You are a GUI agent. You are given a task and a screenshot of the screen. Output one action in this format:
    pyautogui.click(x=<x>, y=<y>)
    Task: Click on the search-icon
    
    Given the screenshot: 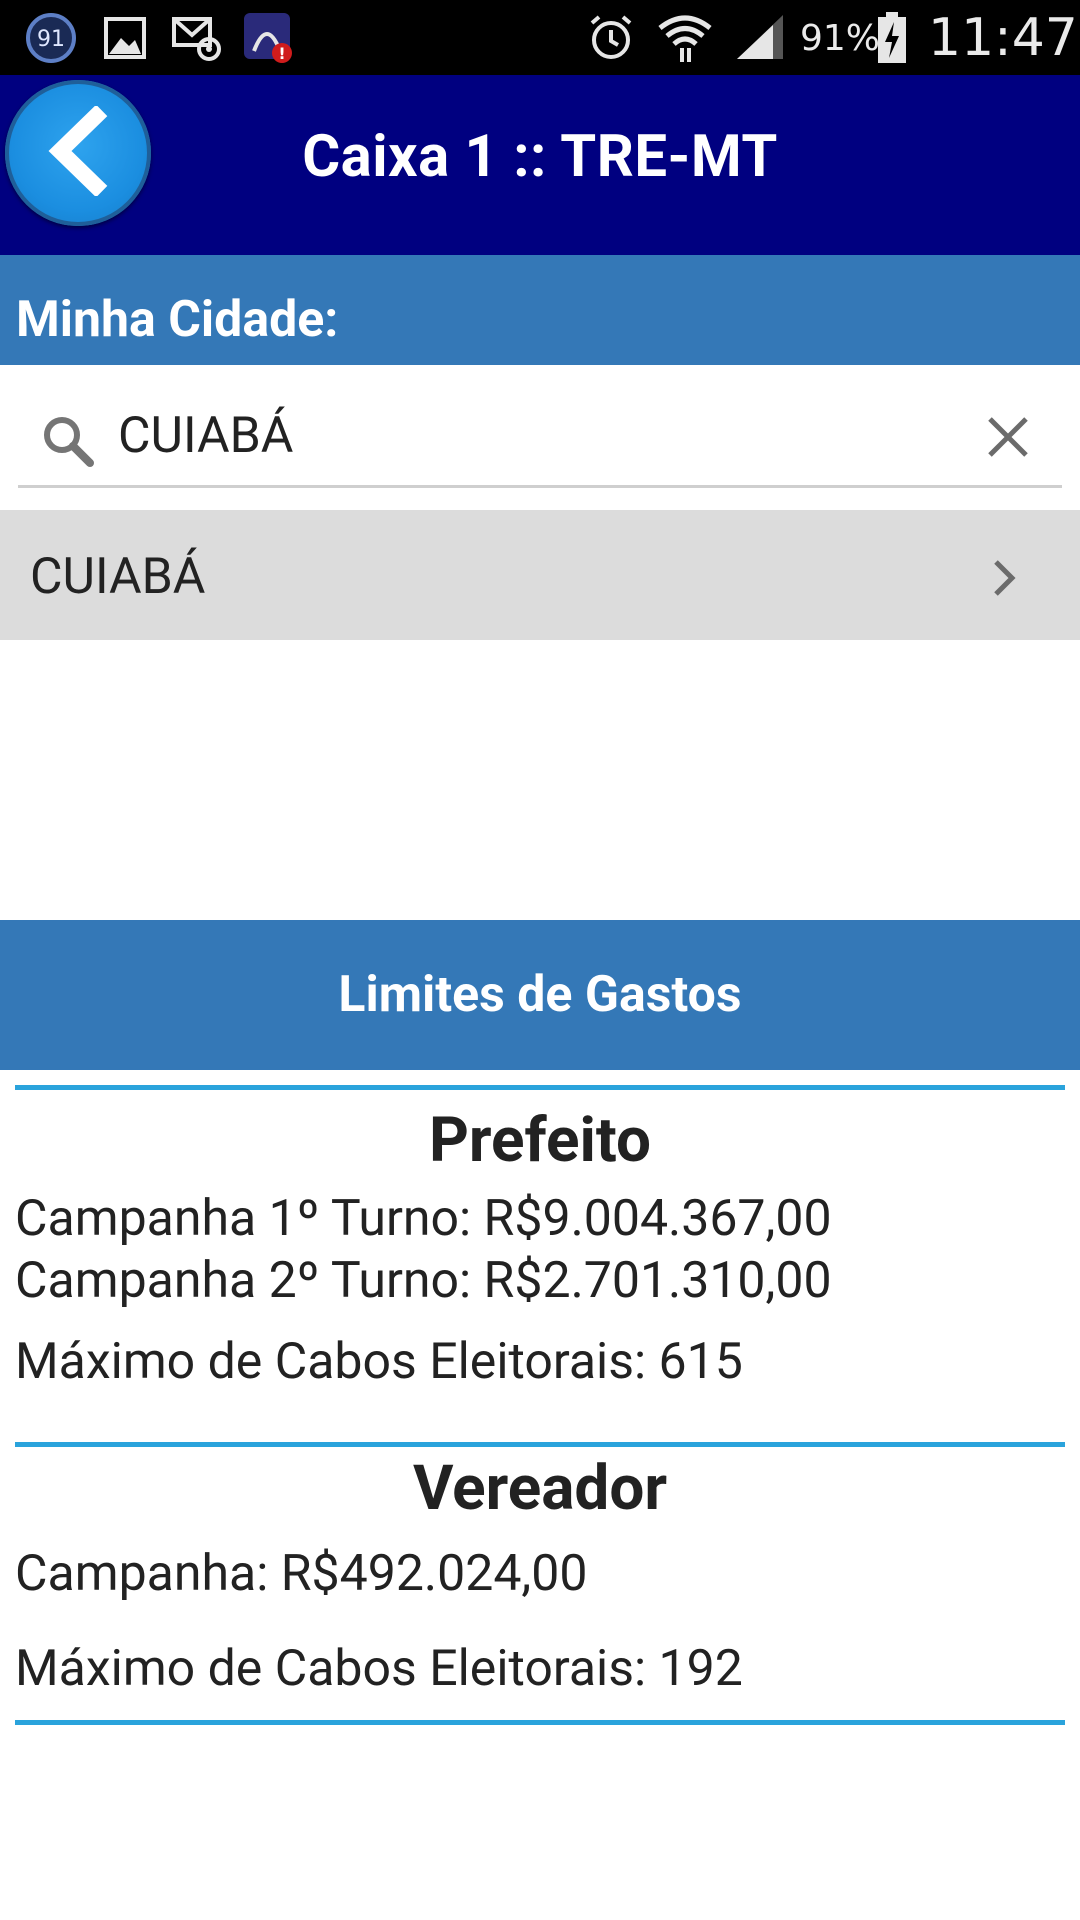 What is the action you would take?
    pyautogui.click(x=68, y=443)
    